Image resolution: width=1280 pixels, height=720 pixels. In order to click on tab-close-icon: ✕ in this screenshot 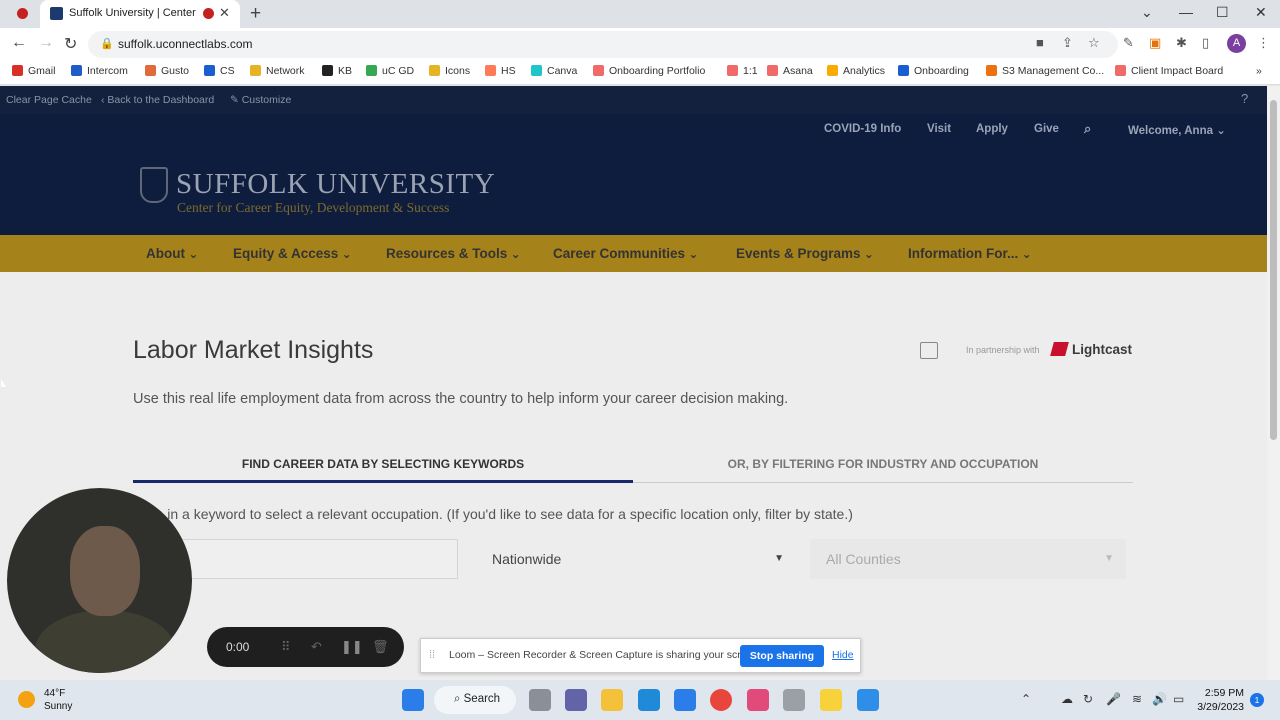, I will do `click(224, 13)`.